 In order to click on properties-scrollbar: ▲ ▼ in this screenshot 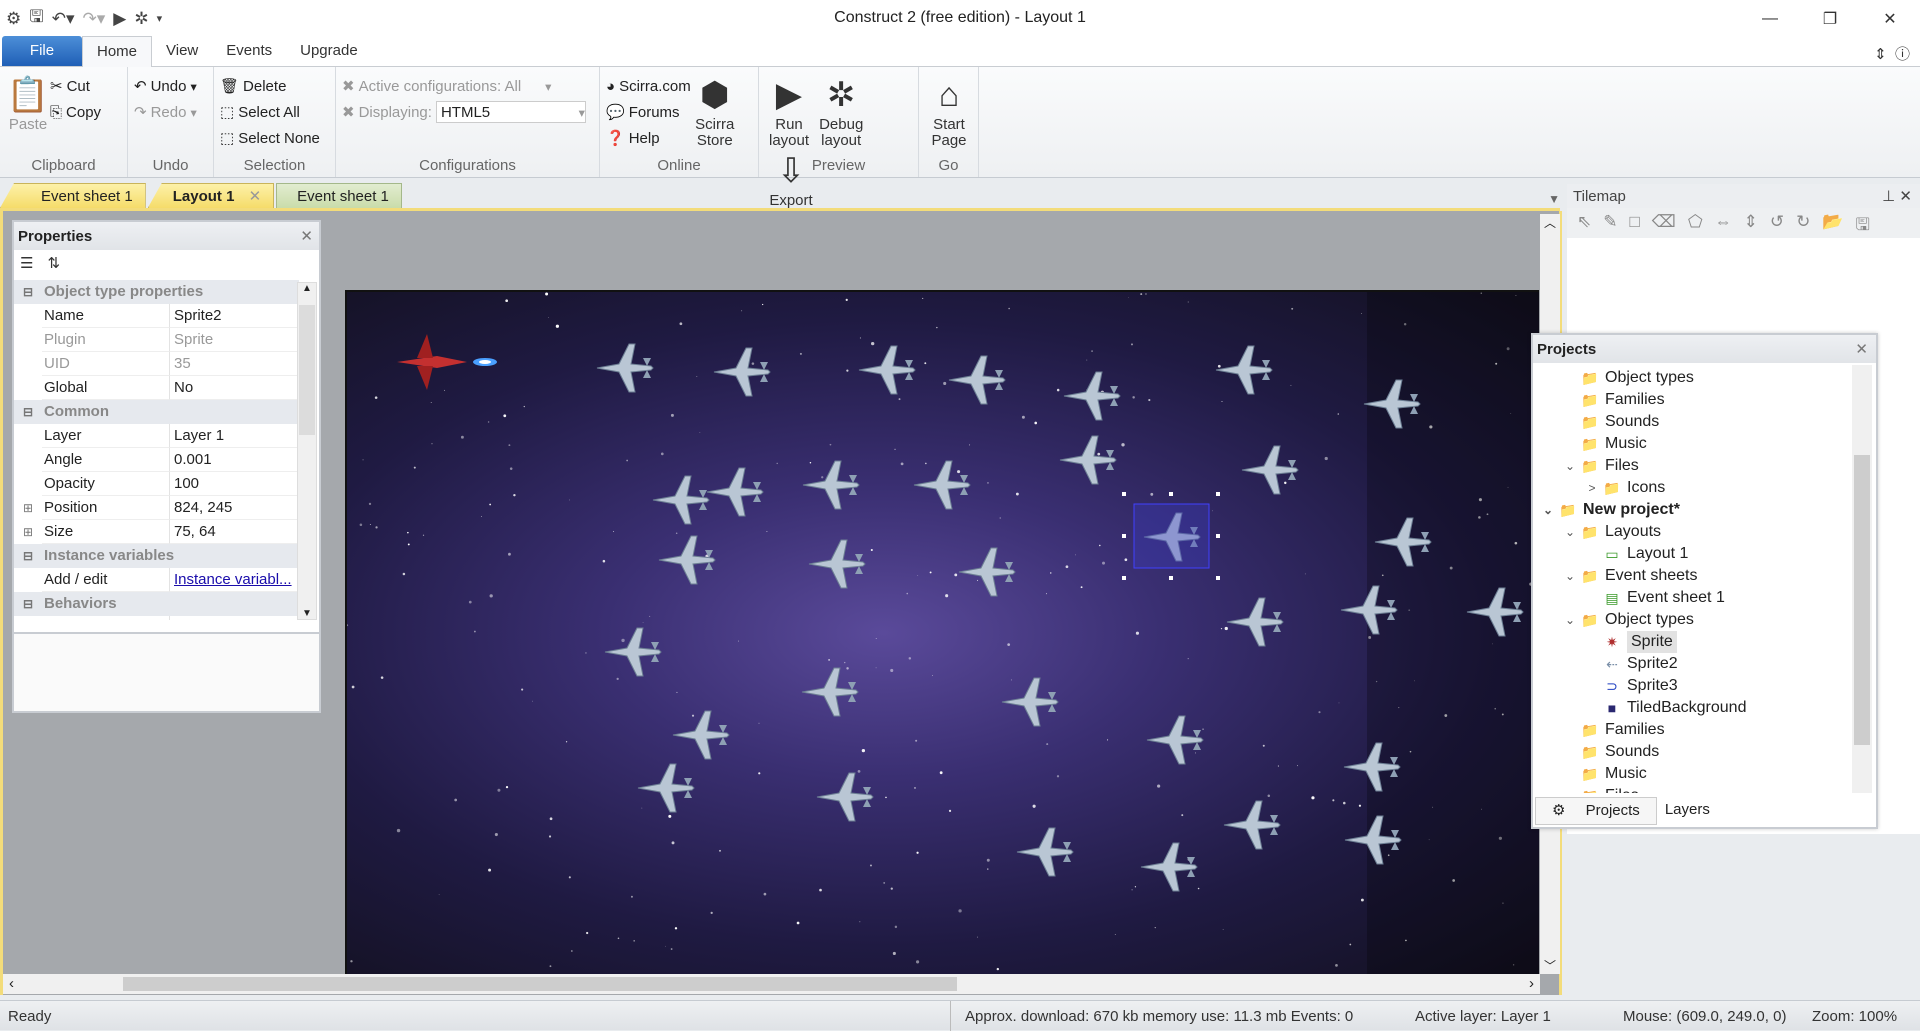, I will do `click(307, 451)`.